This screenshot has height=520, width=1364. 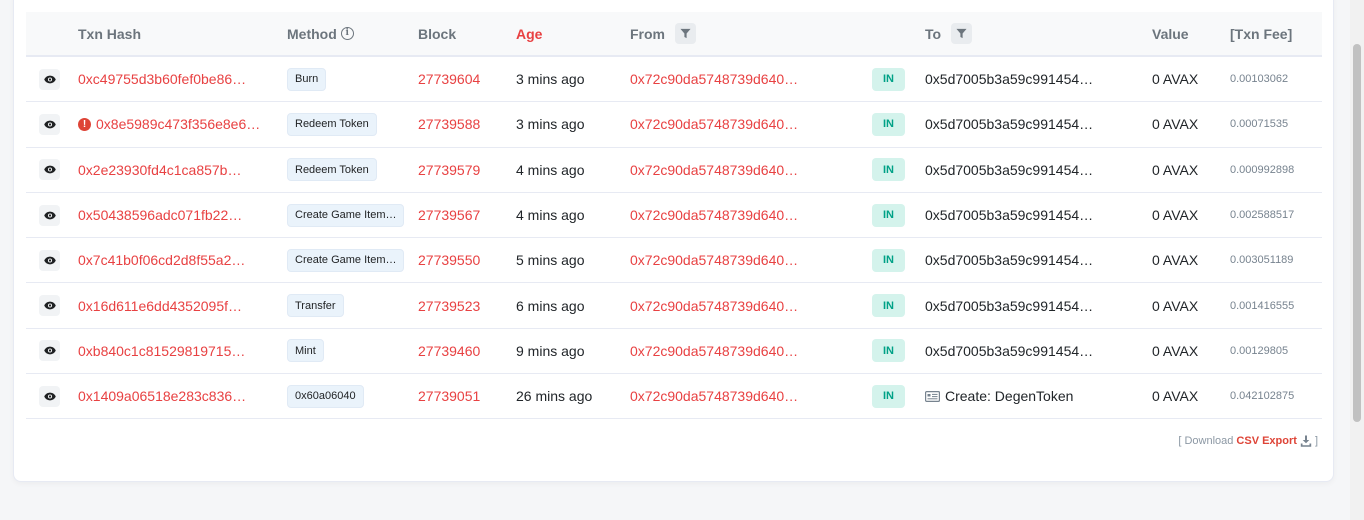 I want to click on header-txn-fee: [Txn Fee], so click(x=1261, y=33).